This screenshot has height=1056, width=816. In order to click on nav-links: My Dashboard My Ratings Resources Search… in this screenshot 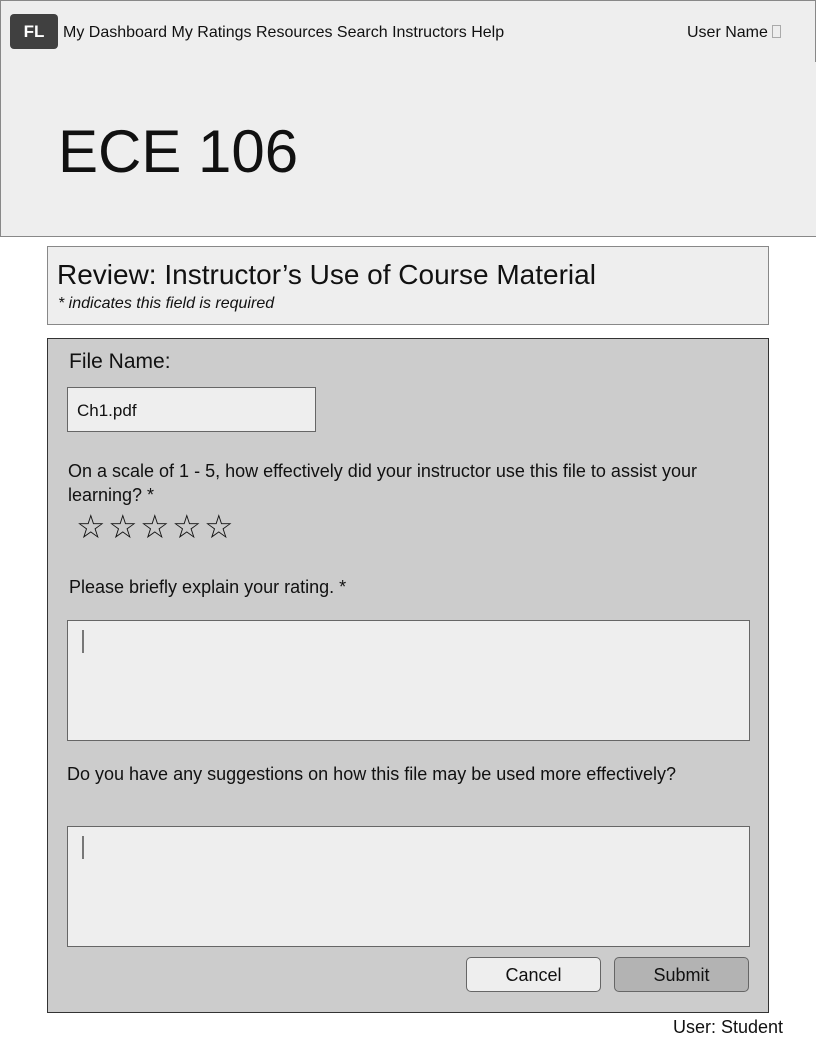, I will do `click(283, 33)`.